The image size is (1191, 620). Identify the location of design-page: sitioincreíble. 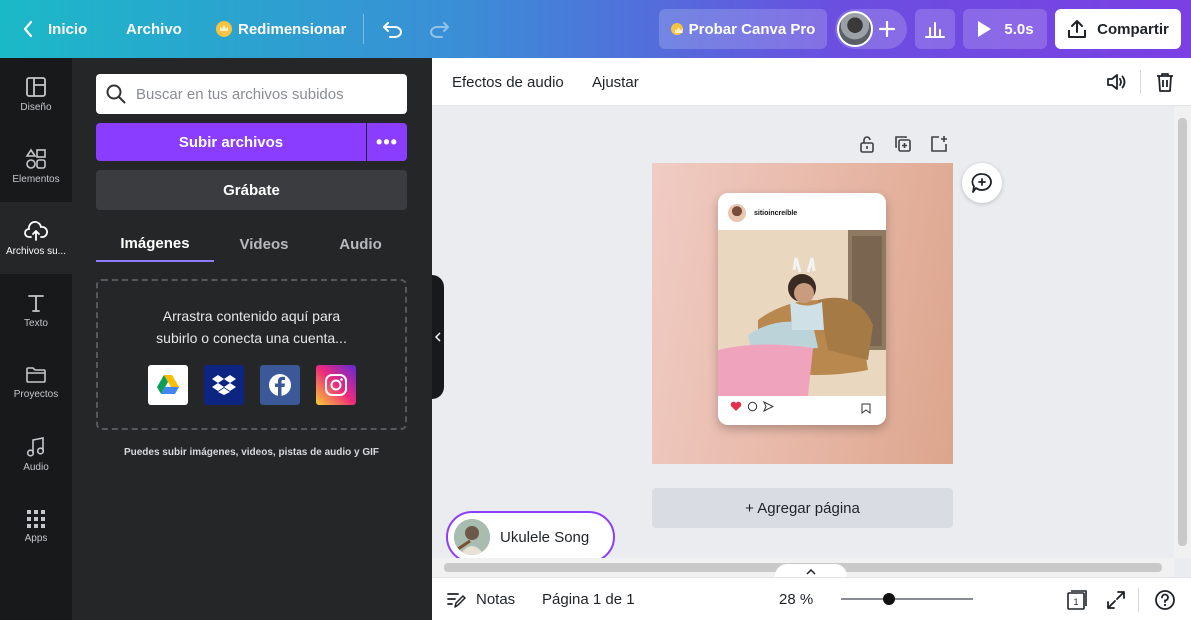
(802, 313).